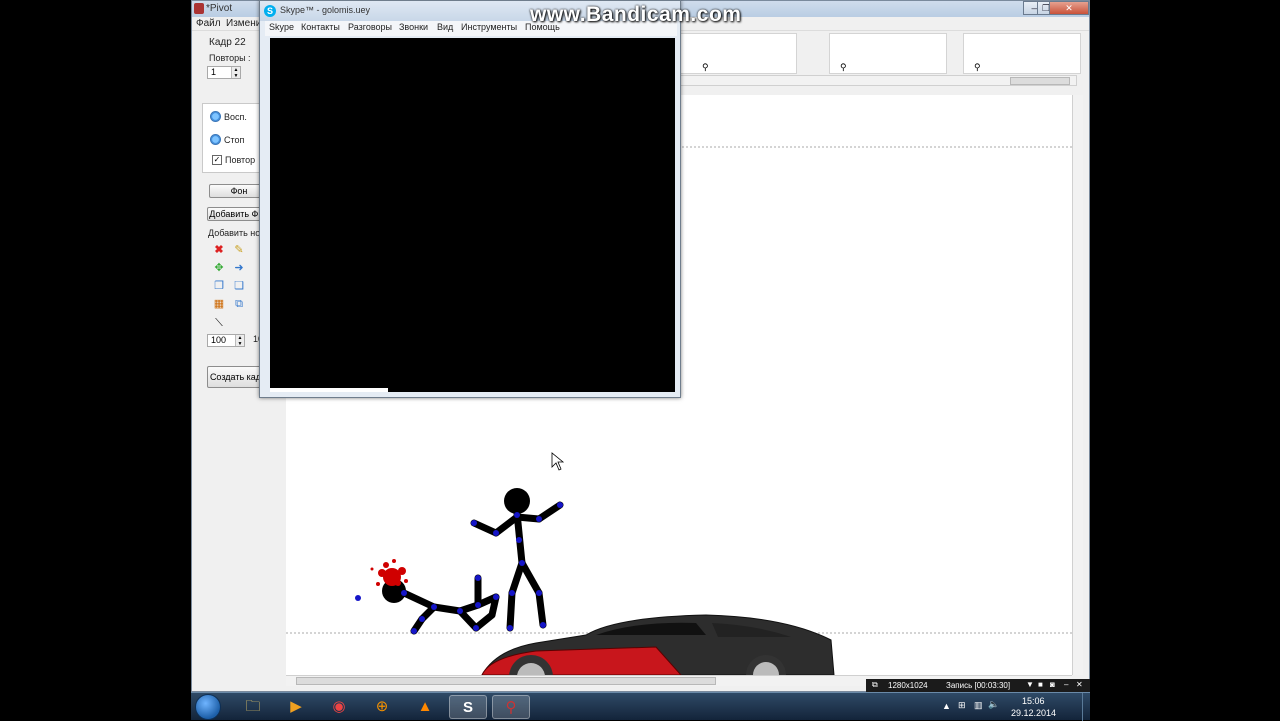  Describe the element at coordinates (1052, 684) in the screenshot. I see `camera-icon: ◙` at that location.